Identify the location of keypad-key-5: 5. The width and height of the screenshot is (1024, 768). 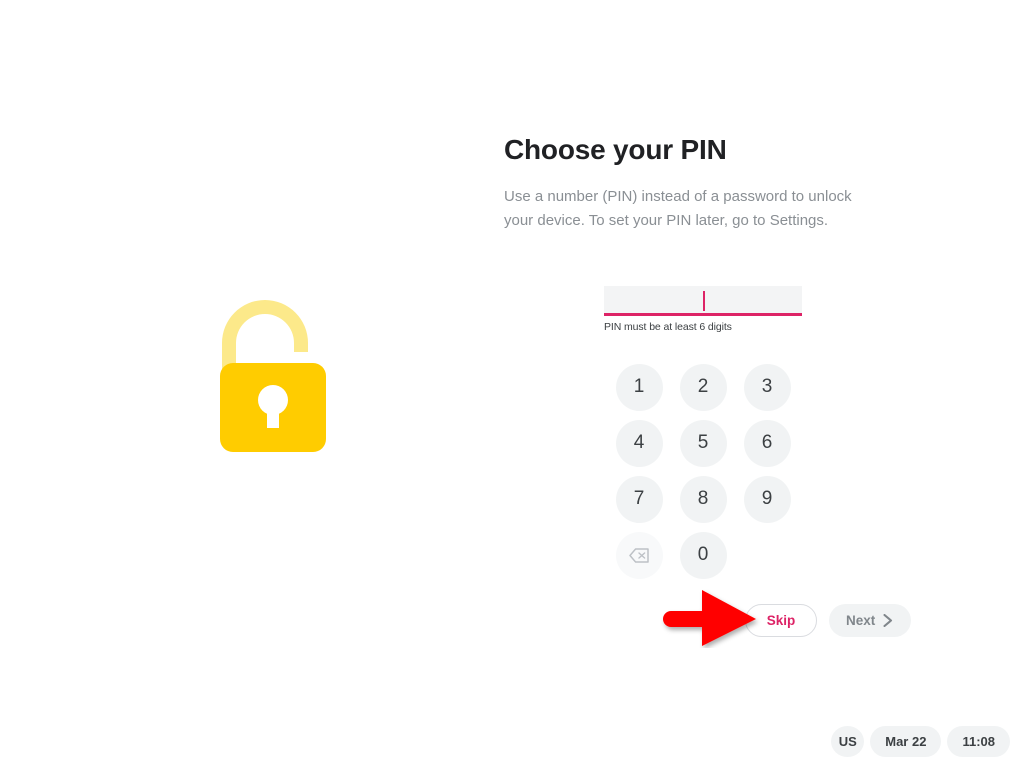
(703, 443).